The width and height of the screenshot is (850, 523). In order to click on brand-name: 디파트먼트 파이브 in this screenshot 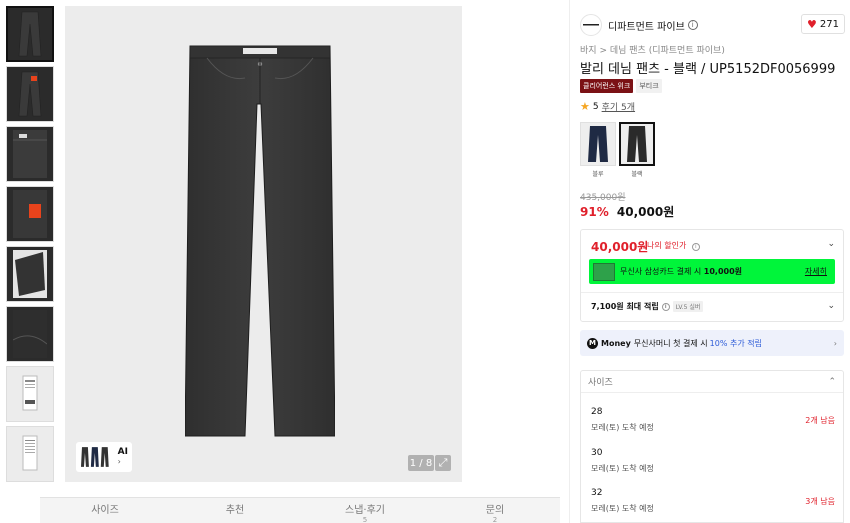, I will do `click(646, 25)`.